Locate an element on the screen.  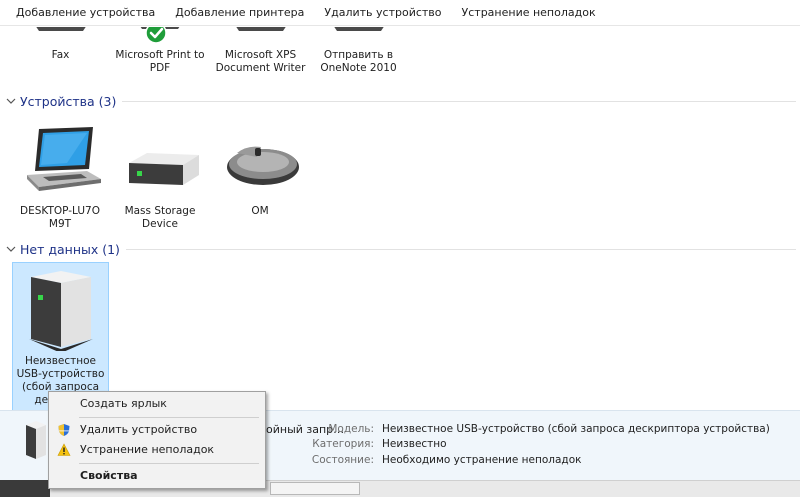
device-label: DESKTOP-LU7O M9T is located at coordinates (60, 217).